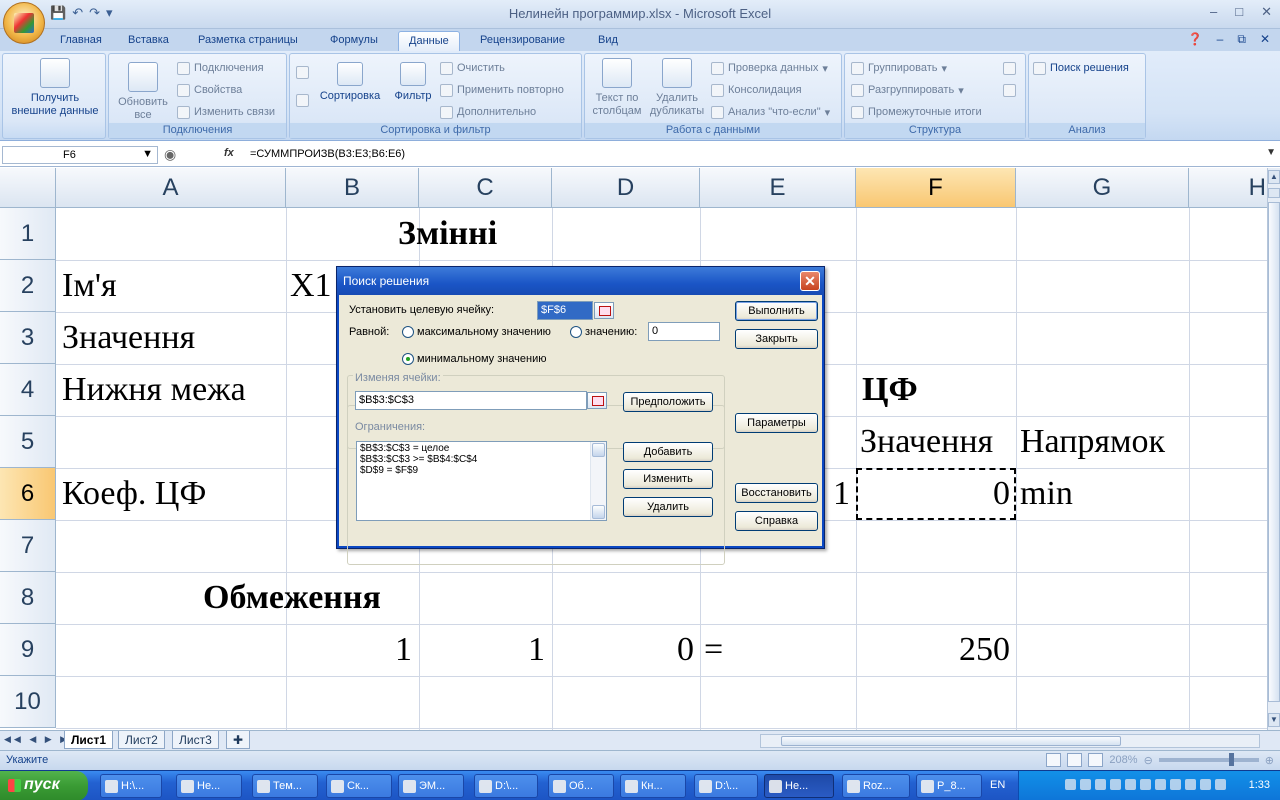 The width and height of the screenshot is (1280, 800). Describe the element at coordinates (154, 390) in the screenshot. I see `cell-a4: Нижня межа` at that location.